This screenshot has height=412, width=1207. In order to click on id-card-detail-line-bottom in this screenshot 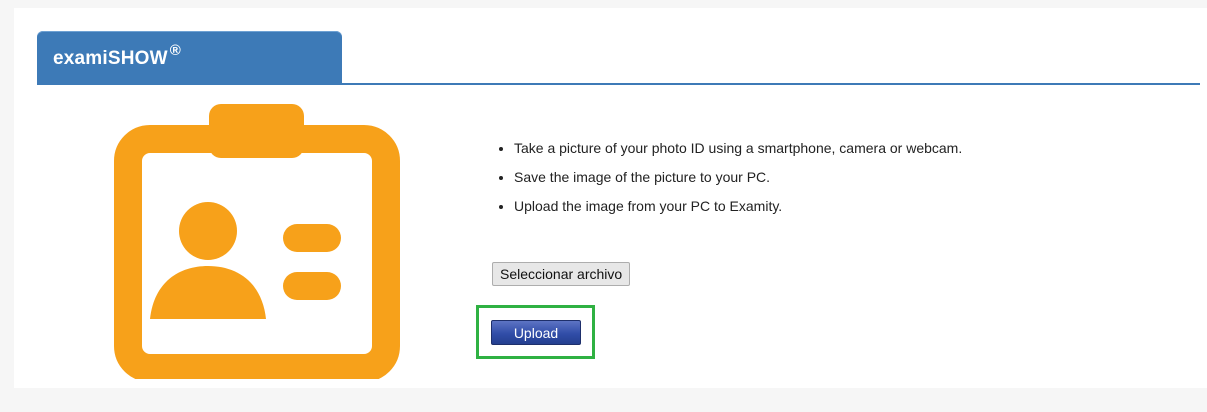, I will do `click(312, 286)`.